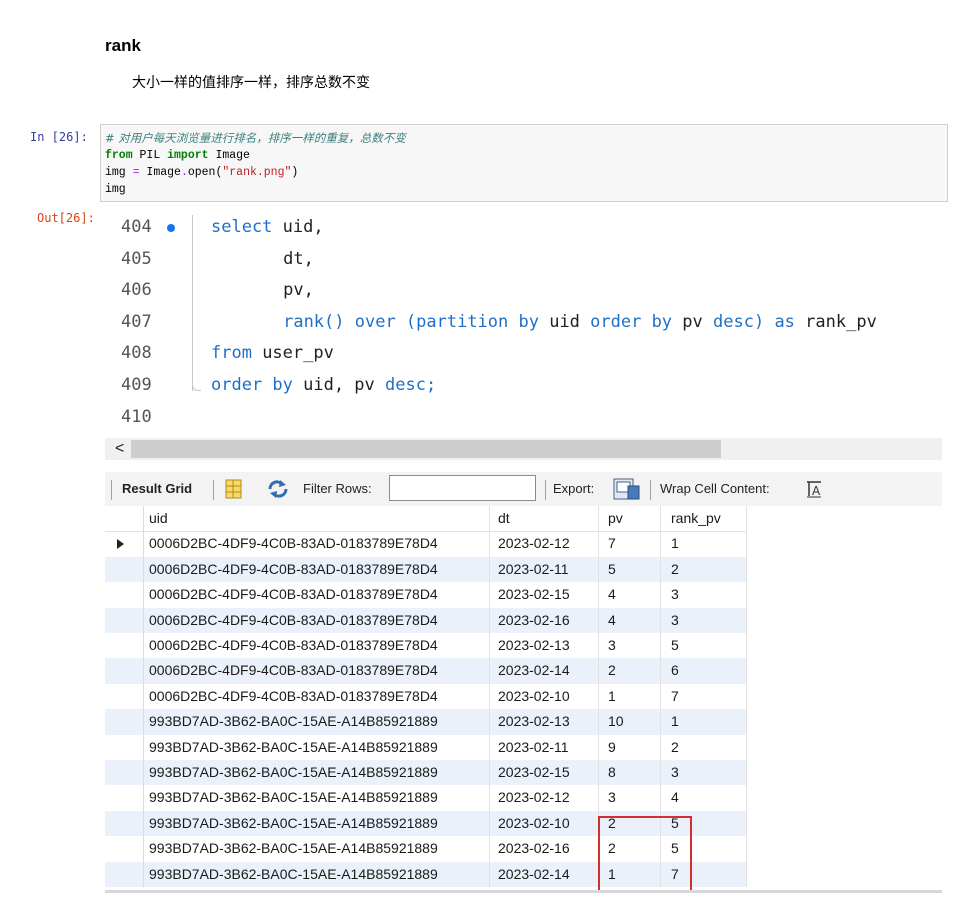 This screenshot has height=913, width=978. What do you see at coordinates (157, 488) in the screenshot?
I see `result-grid-tab: Result Grid` at bounding box center [157, 488].